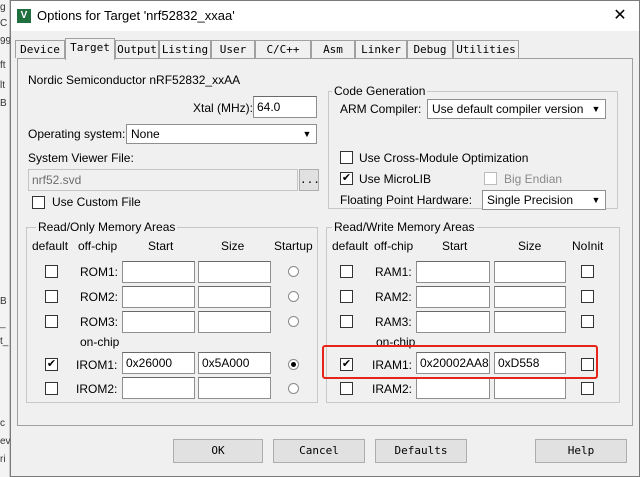 This screenshot has height=477, width=640. I want to click on rom1-size-input, so click(234, 272).